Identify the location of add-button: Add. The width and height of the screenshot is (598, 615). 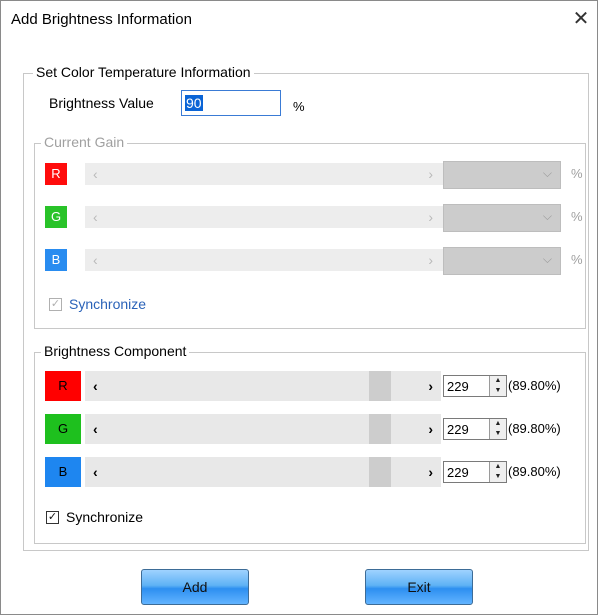
(195, 587).